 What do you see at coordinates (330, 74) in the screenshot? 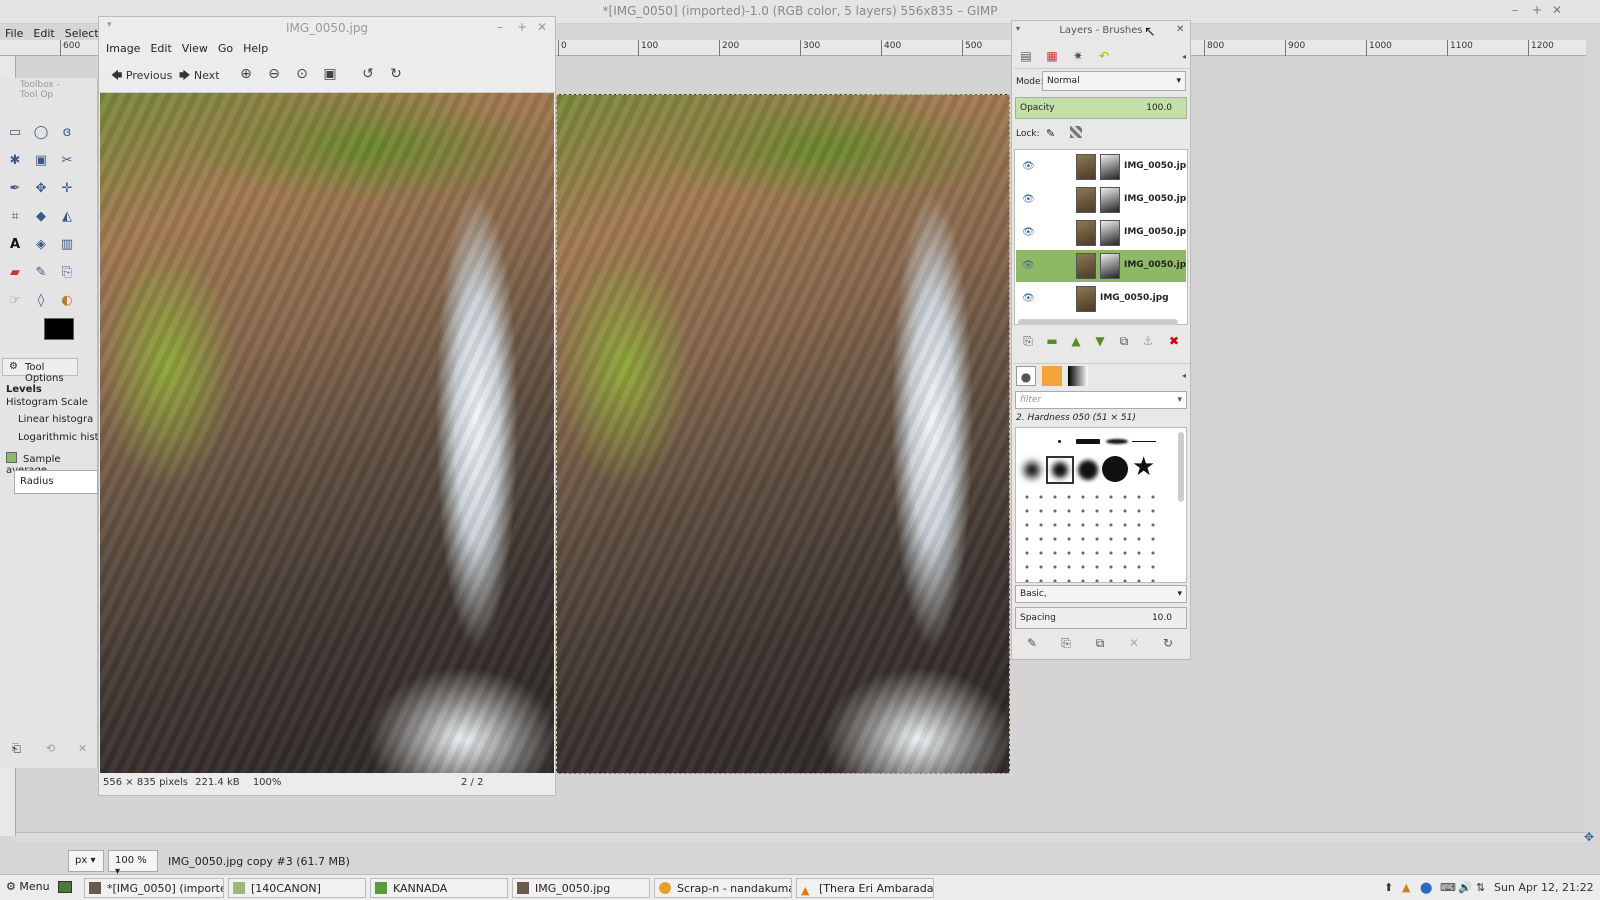
I see `zoom-fit-icon: ▣` at bounding box center [330, 74].